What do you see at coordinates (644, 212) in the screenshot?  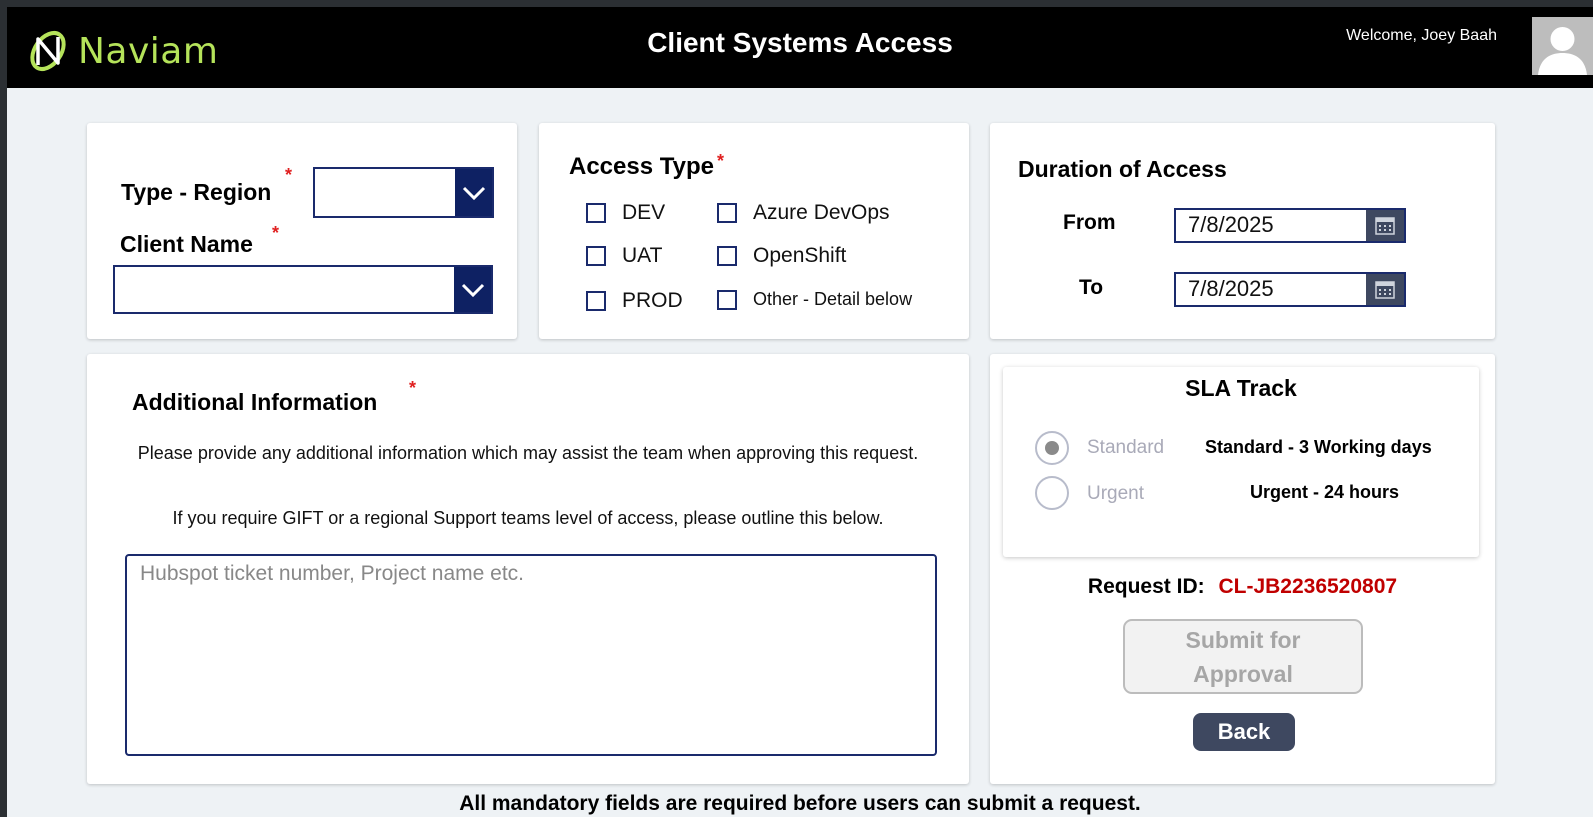 I see `dev-checkbox-label: DEV` at bounding box center [644, 212].